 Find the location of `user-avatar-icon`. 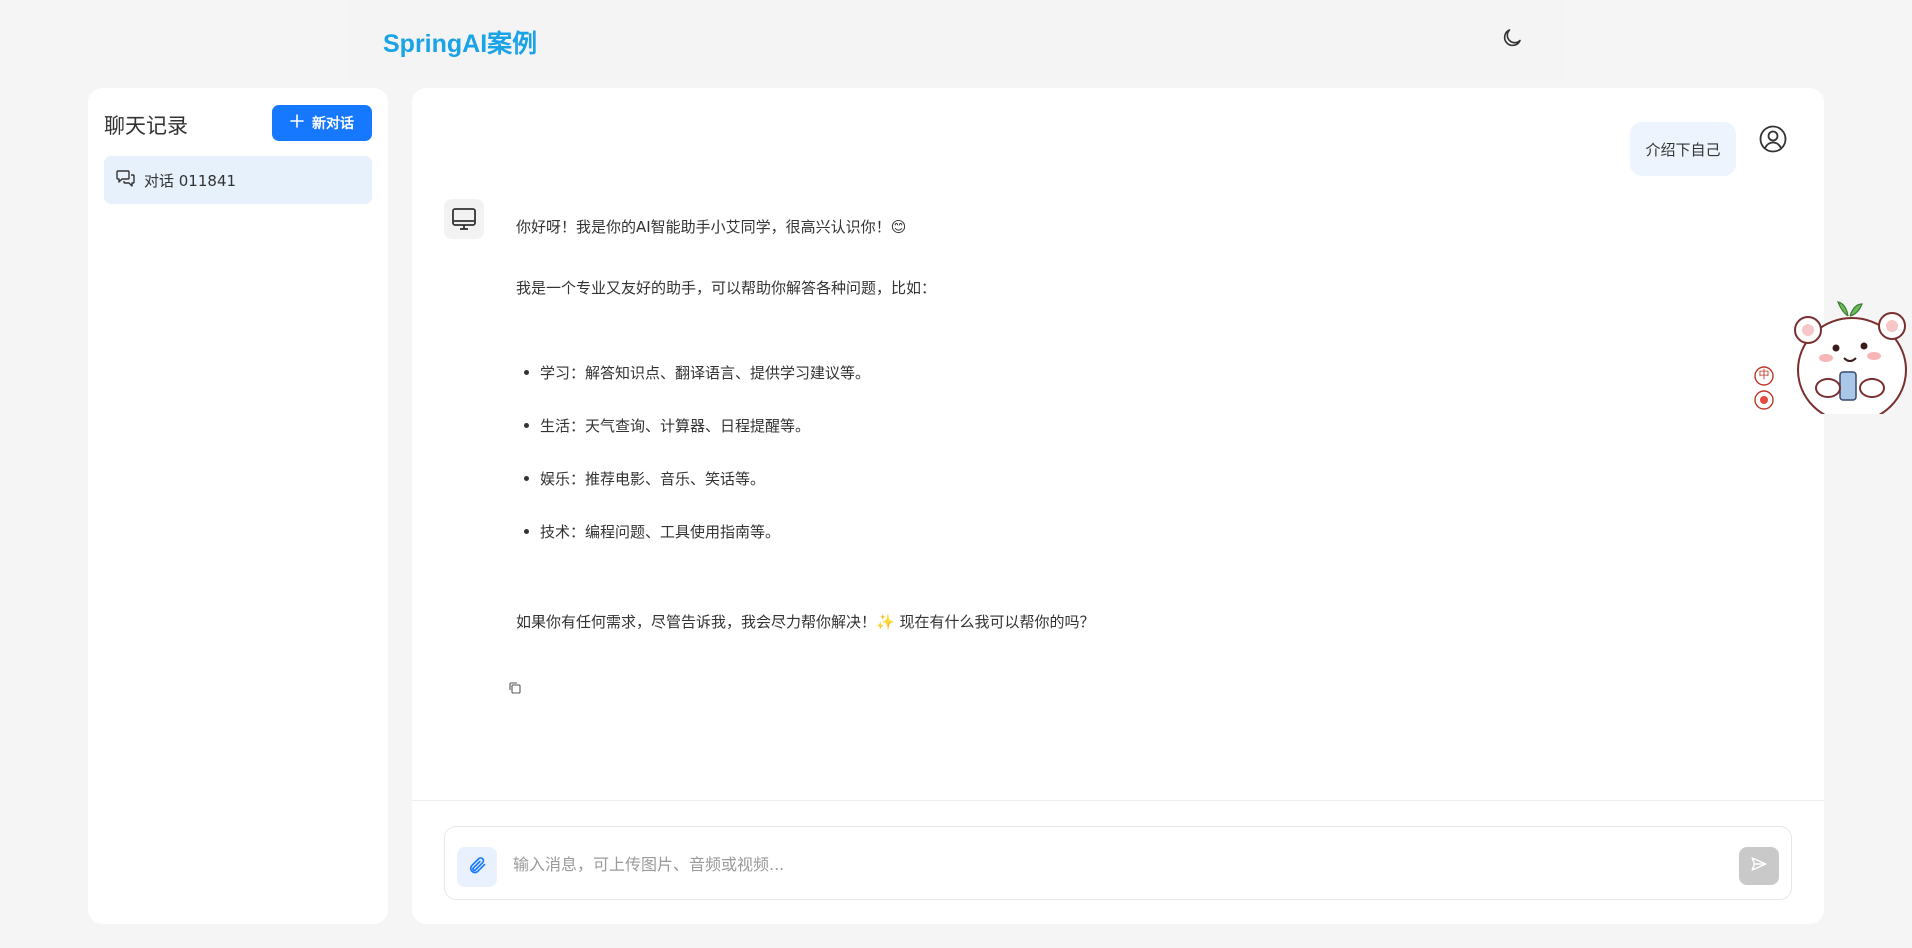

user-avatar-icon is located at coordinates (1773, 139).